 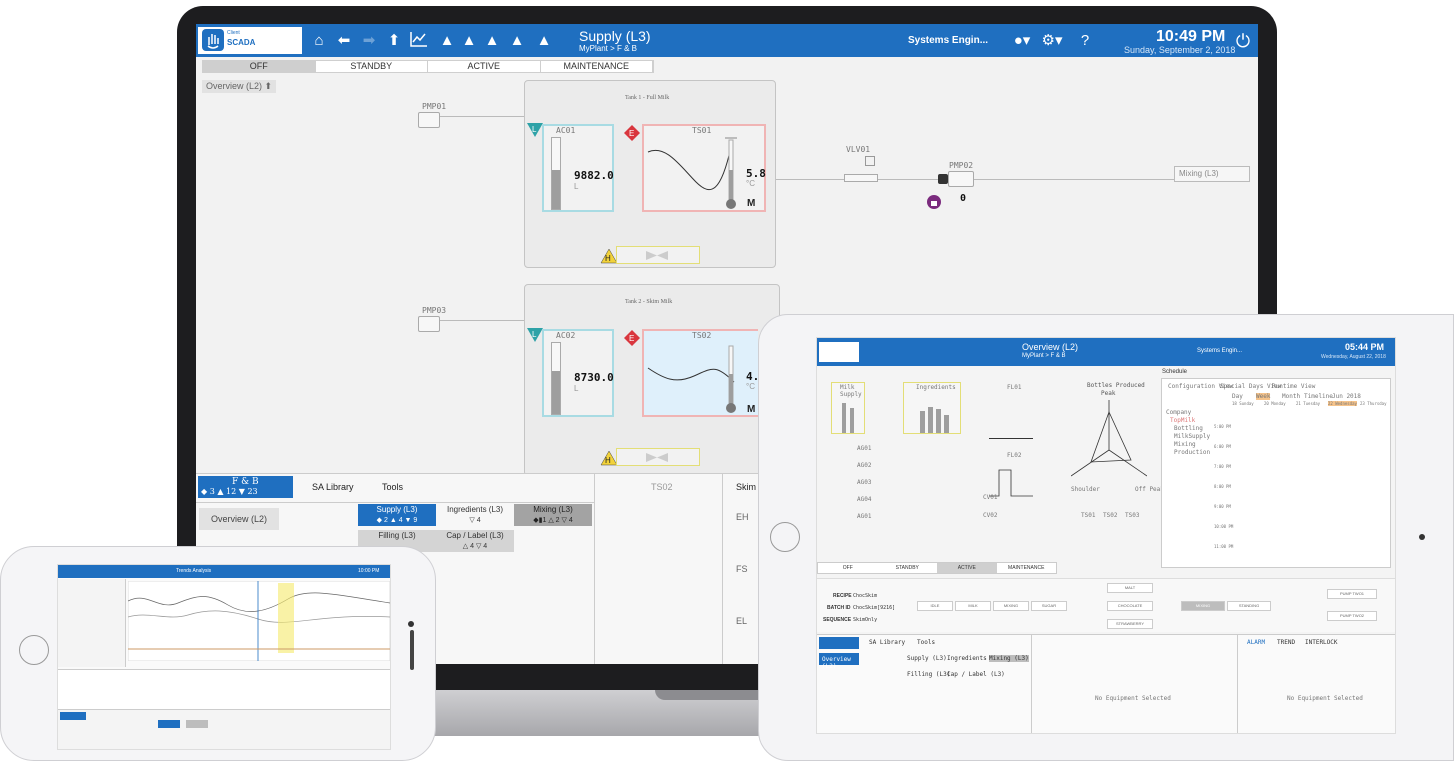 I want to click on unit-name: Ingredients (L3), so click(x=475, y=509).